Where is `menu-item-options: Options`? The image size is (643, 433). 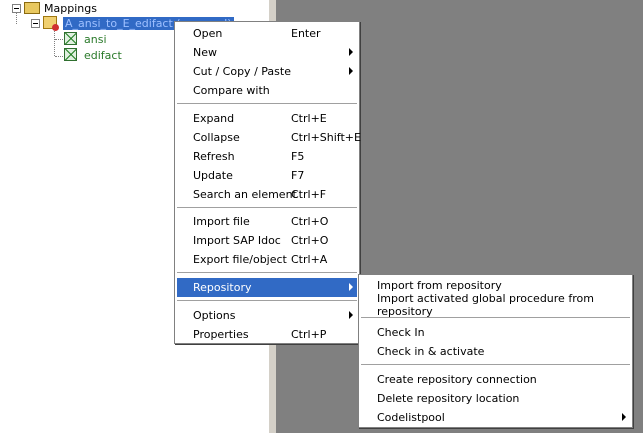 menu-item-options: Options is located at coordinates (267, 315).